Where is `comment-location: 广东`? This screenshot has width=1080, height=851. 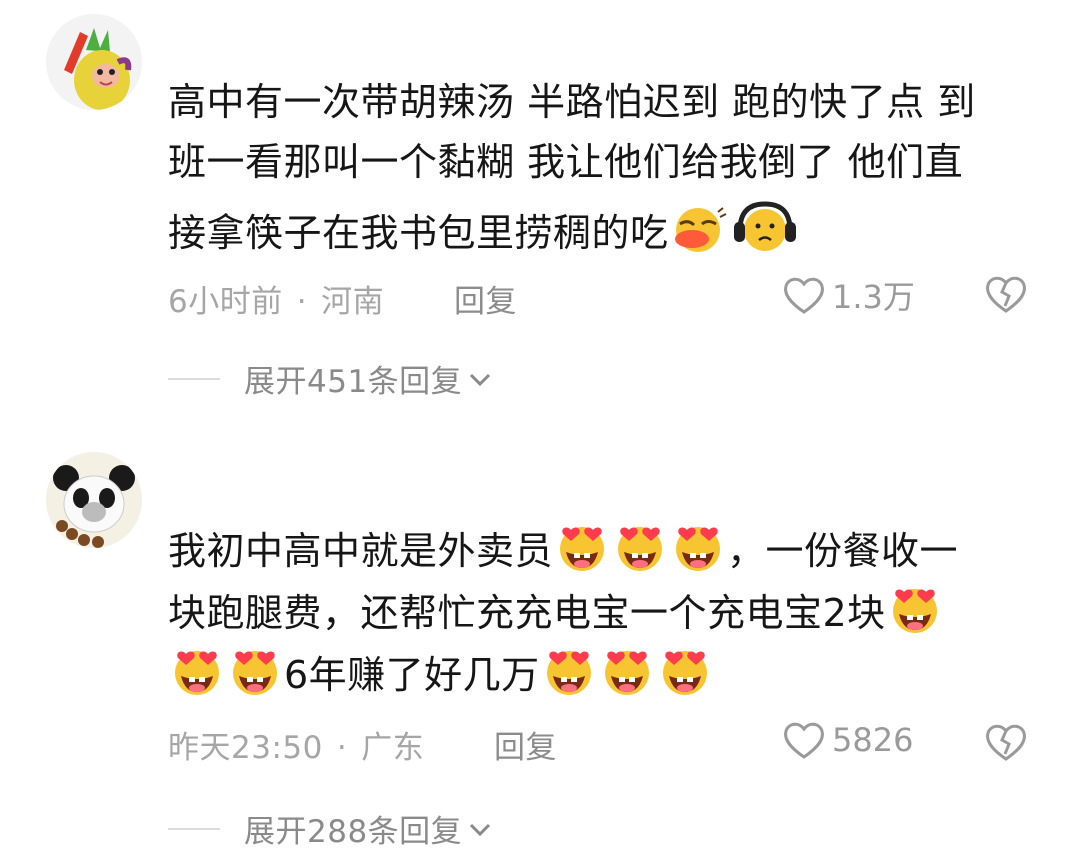
comment-location: 广东 is located at coordinates (393, 748).